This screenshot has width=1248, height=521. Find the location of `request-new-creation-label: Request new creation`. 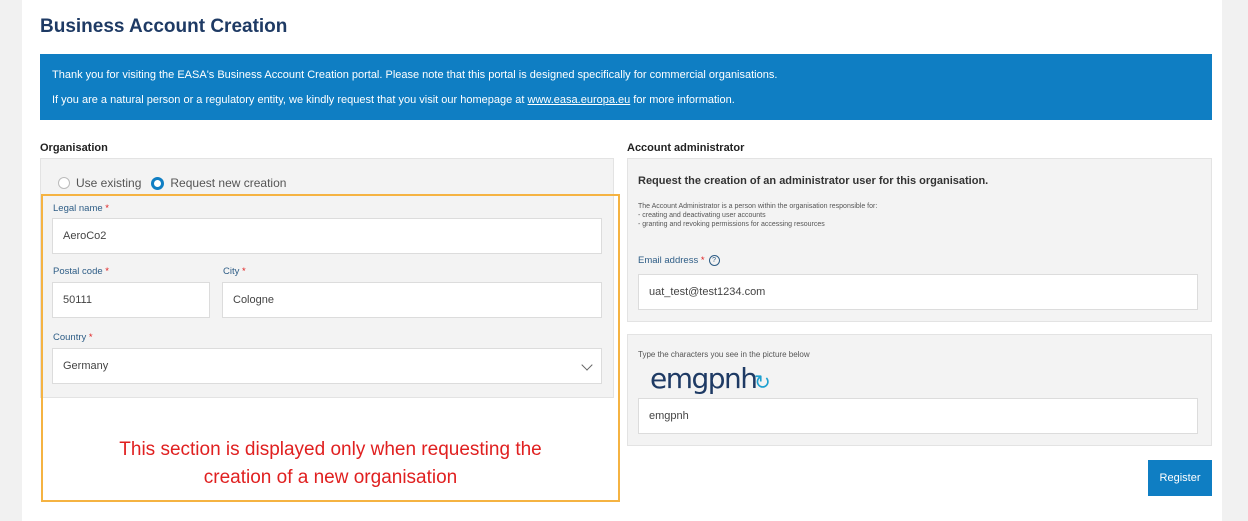

request-new-creation-label: Request new creation is located at coordinates (228, 183).